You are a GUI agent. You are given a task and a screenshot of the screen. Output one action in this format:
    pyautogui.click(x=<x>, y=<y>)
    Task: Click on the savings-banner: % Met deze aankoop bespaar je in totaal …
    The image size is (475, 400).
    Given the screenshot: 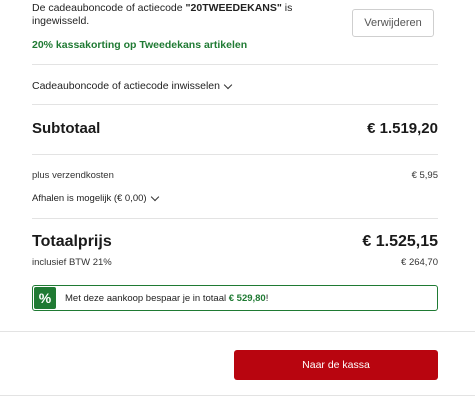 What is the action you would take?
    pyautogui.click(x=235, y=298)
    